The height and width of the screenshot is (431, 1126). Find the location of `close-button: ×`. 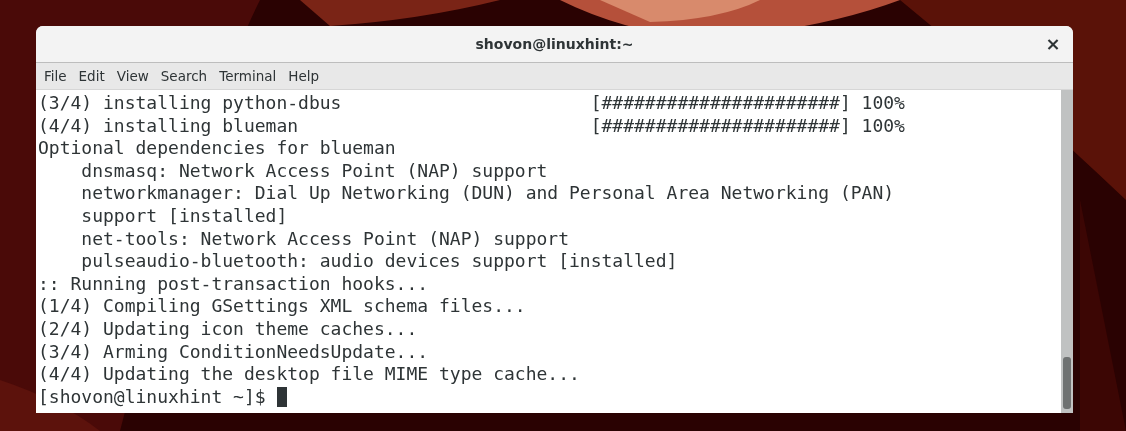

close-button: × is located at coordinates (1053, 44).